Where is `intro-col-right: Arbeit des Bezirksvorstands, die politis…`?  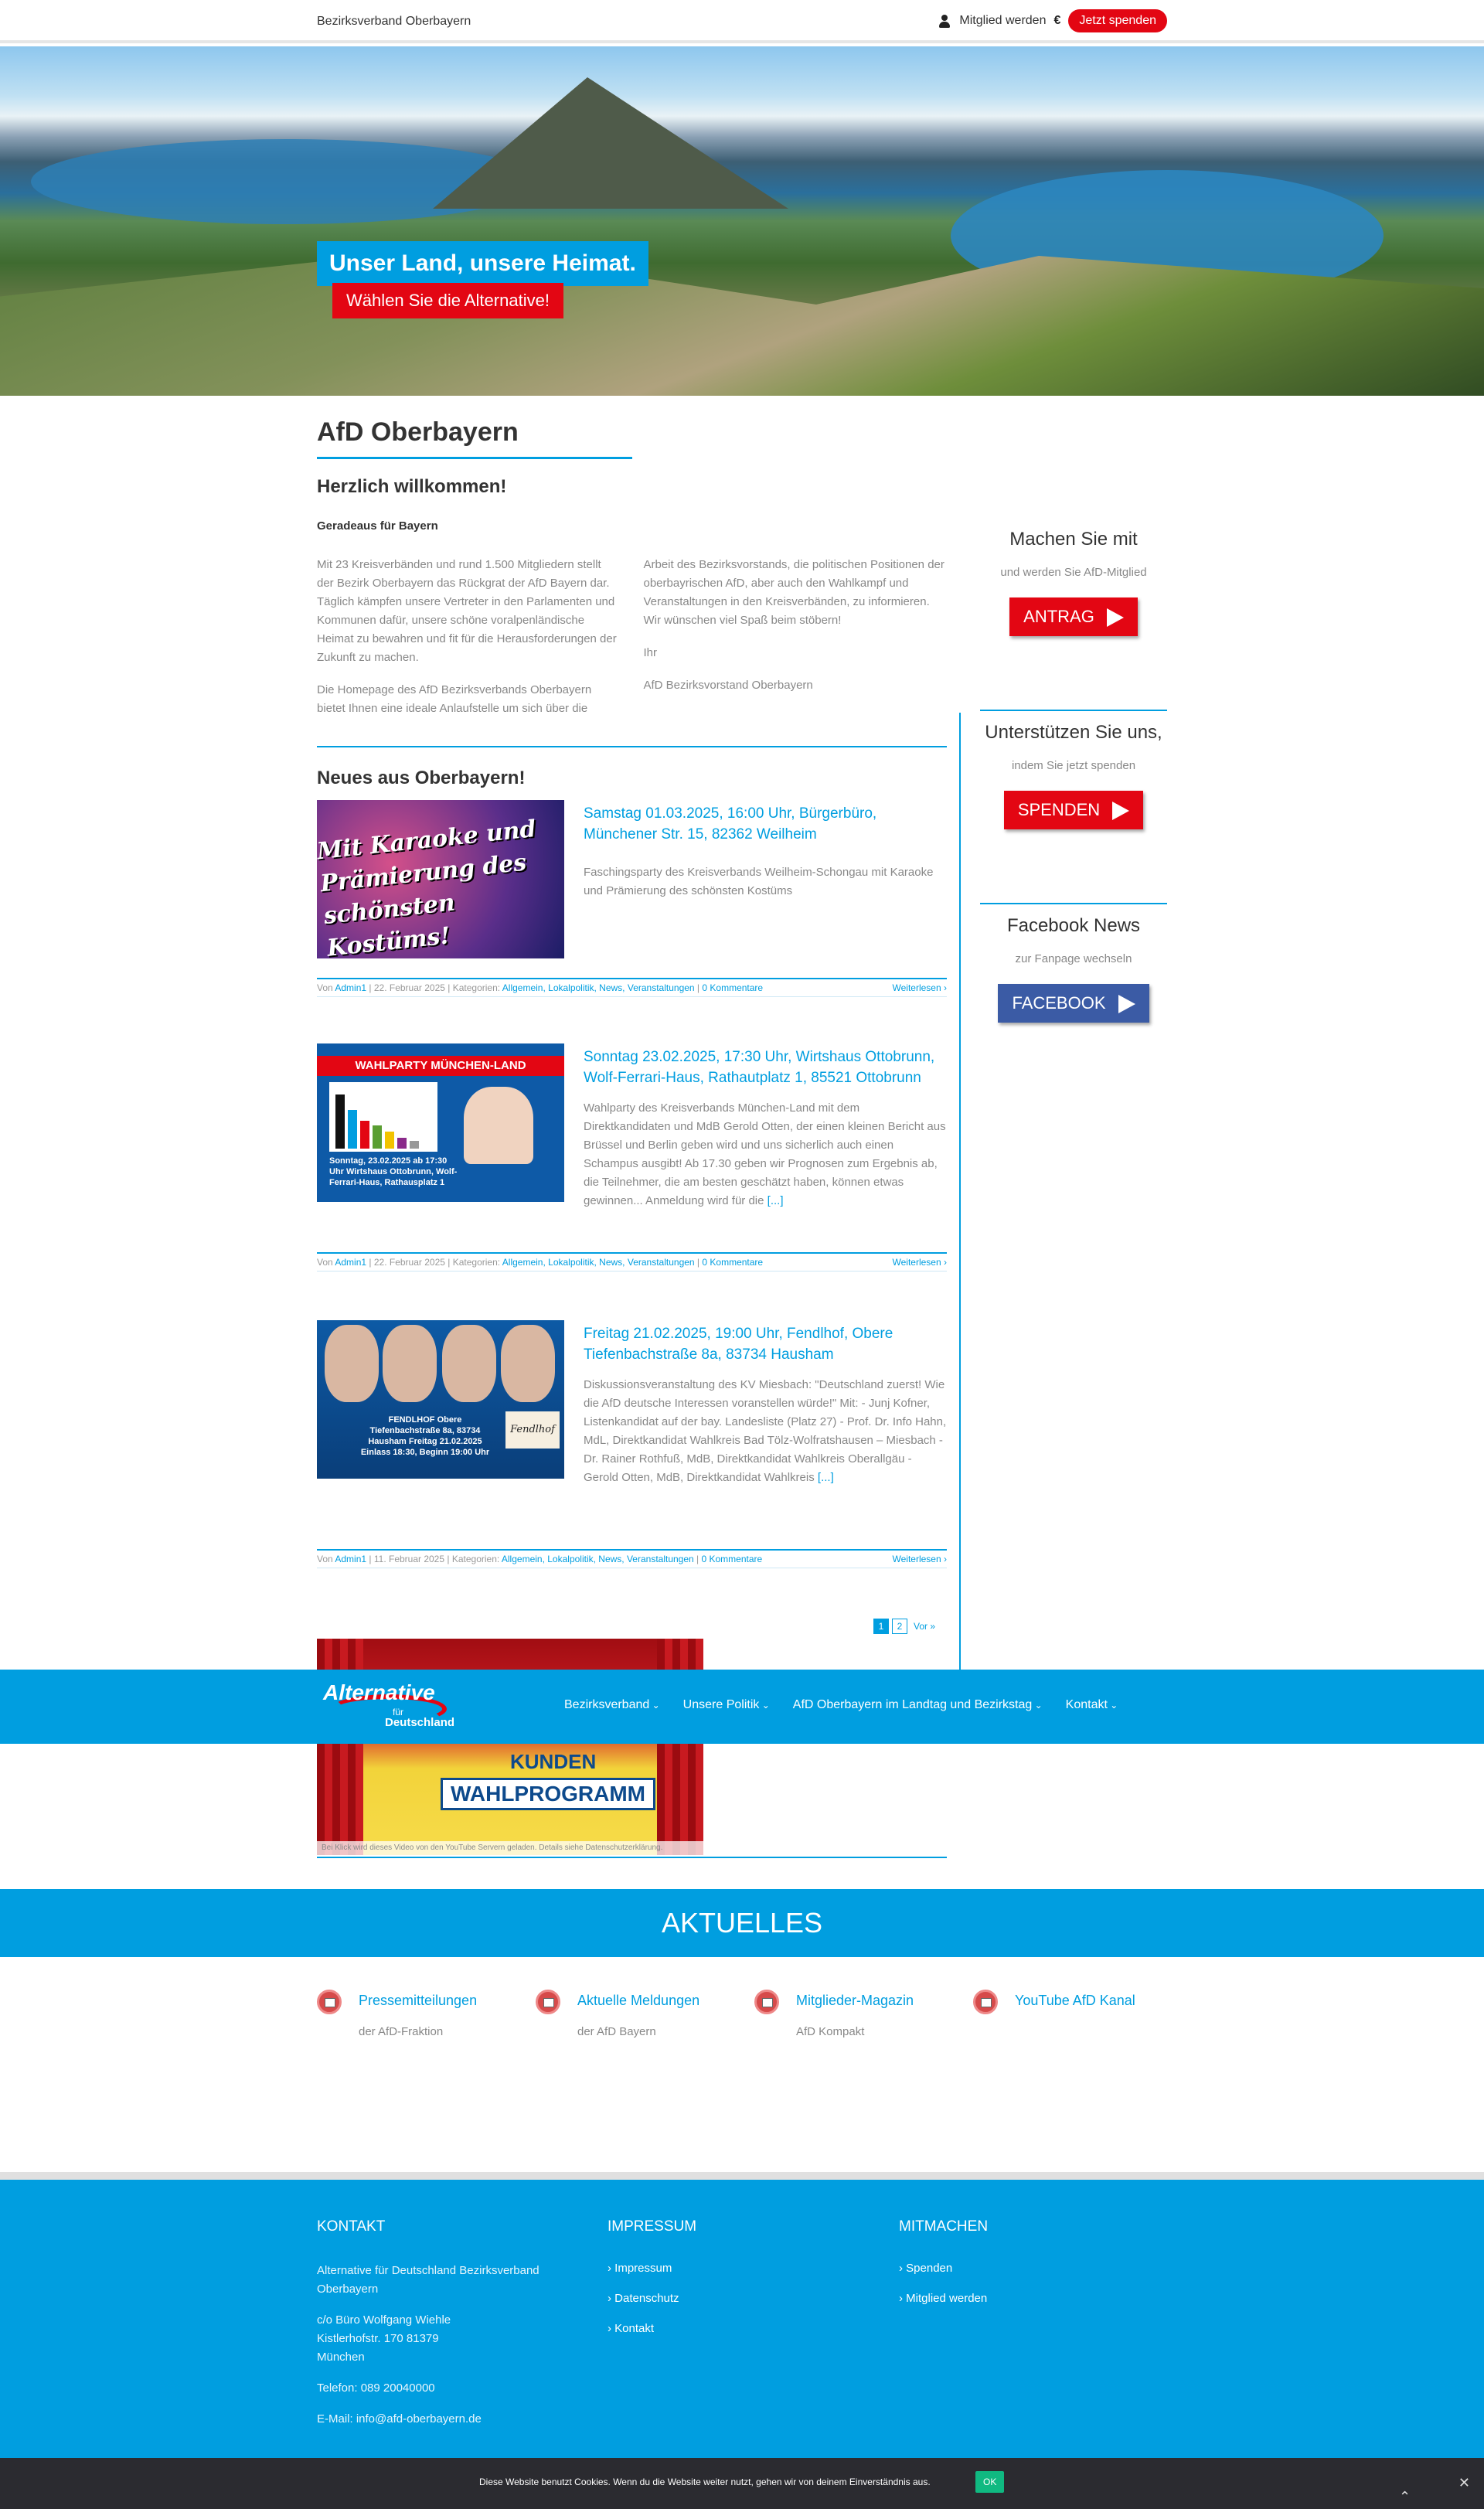
intro-col-right: Arbeit des Bezirksvorstands, die politis… is located at coordinates (796, 644).